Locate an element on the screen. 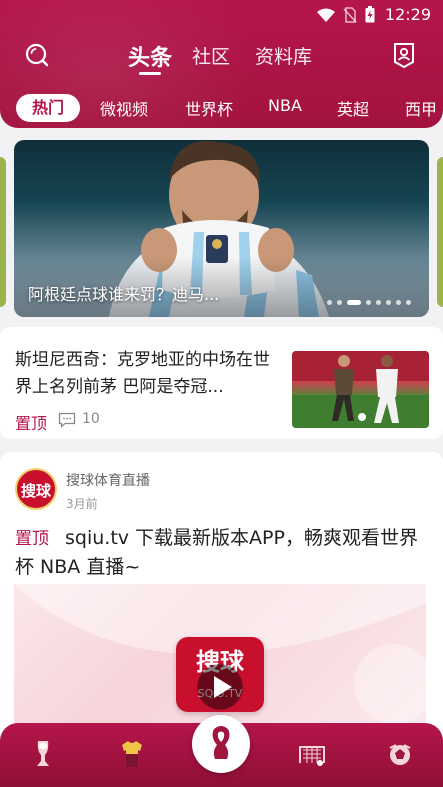  post-time: 3月前 is located at coordinates (82, 504).